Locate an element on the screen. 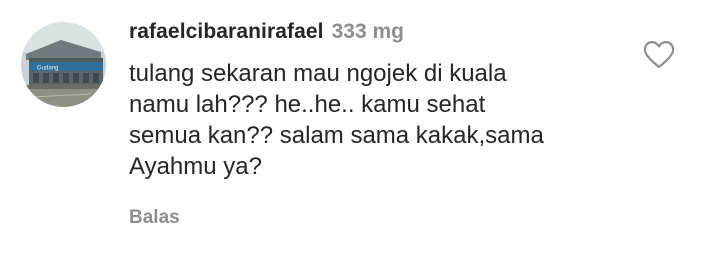 Image resolution: width=719 pixels, height=272 pixels. heart-outline-icon is located at coordinates (659, 54).